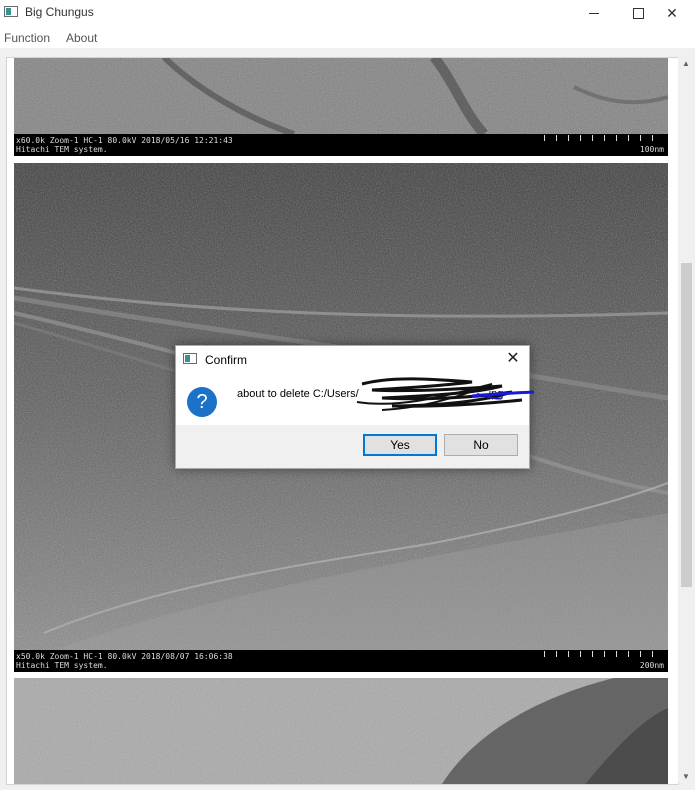  I want to click on close-window-button: ✕, so click(672, 13).